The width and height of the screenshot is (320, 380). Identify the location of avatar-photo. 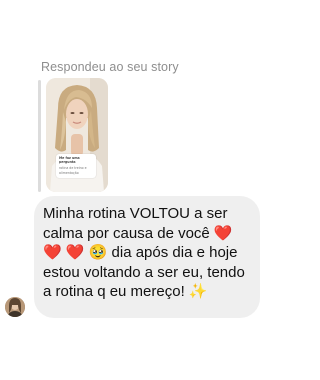
(15, 307).